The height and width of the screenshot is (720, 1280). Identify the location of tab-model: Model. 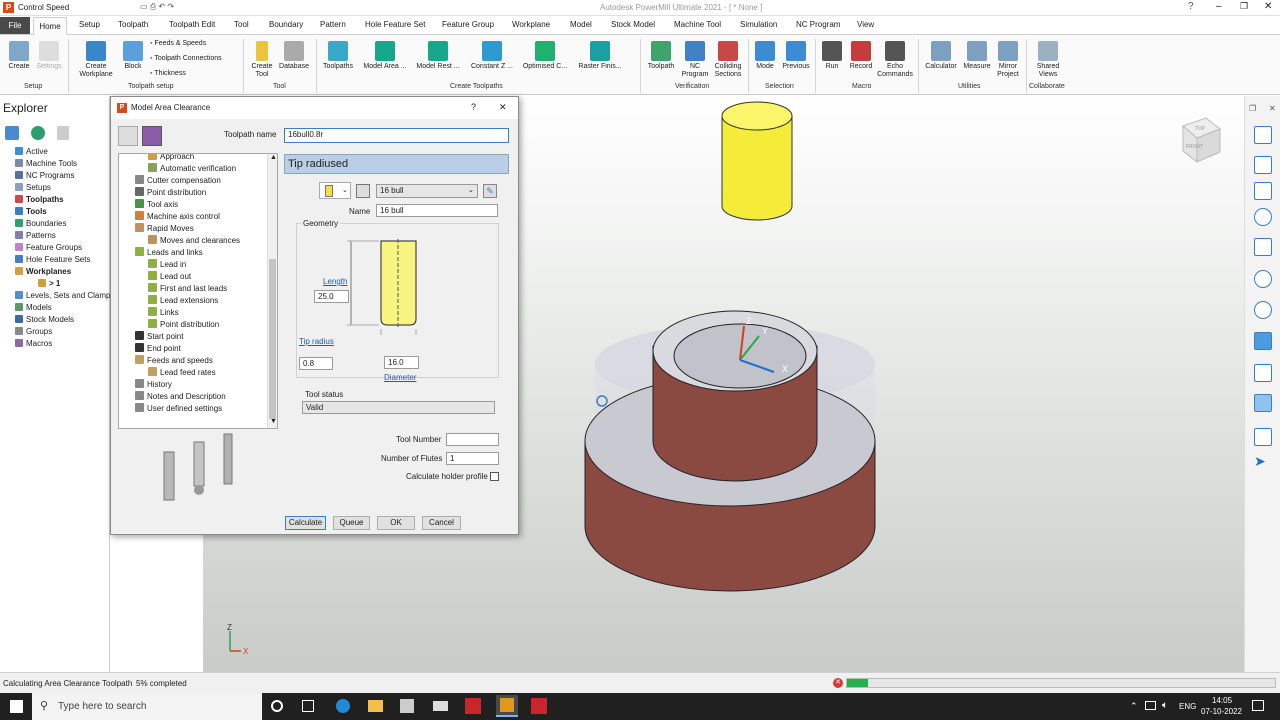
(581, 24).